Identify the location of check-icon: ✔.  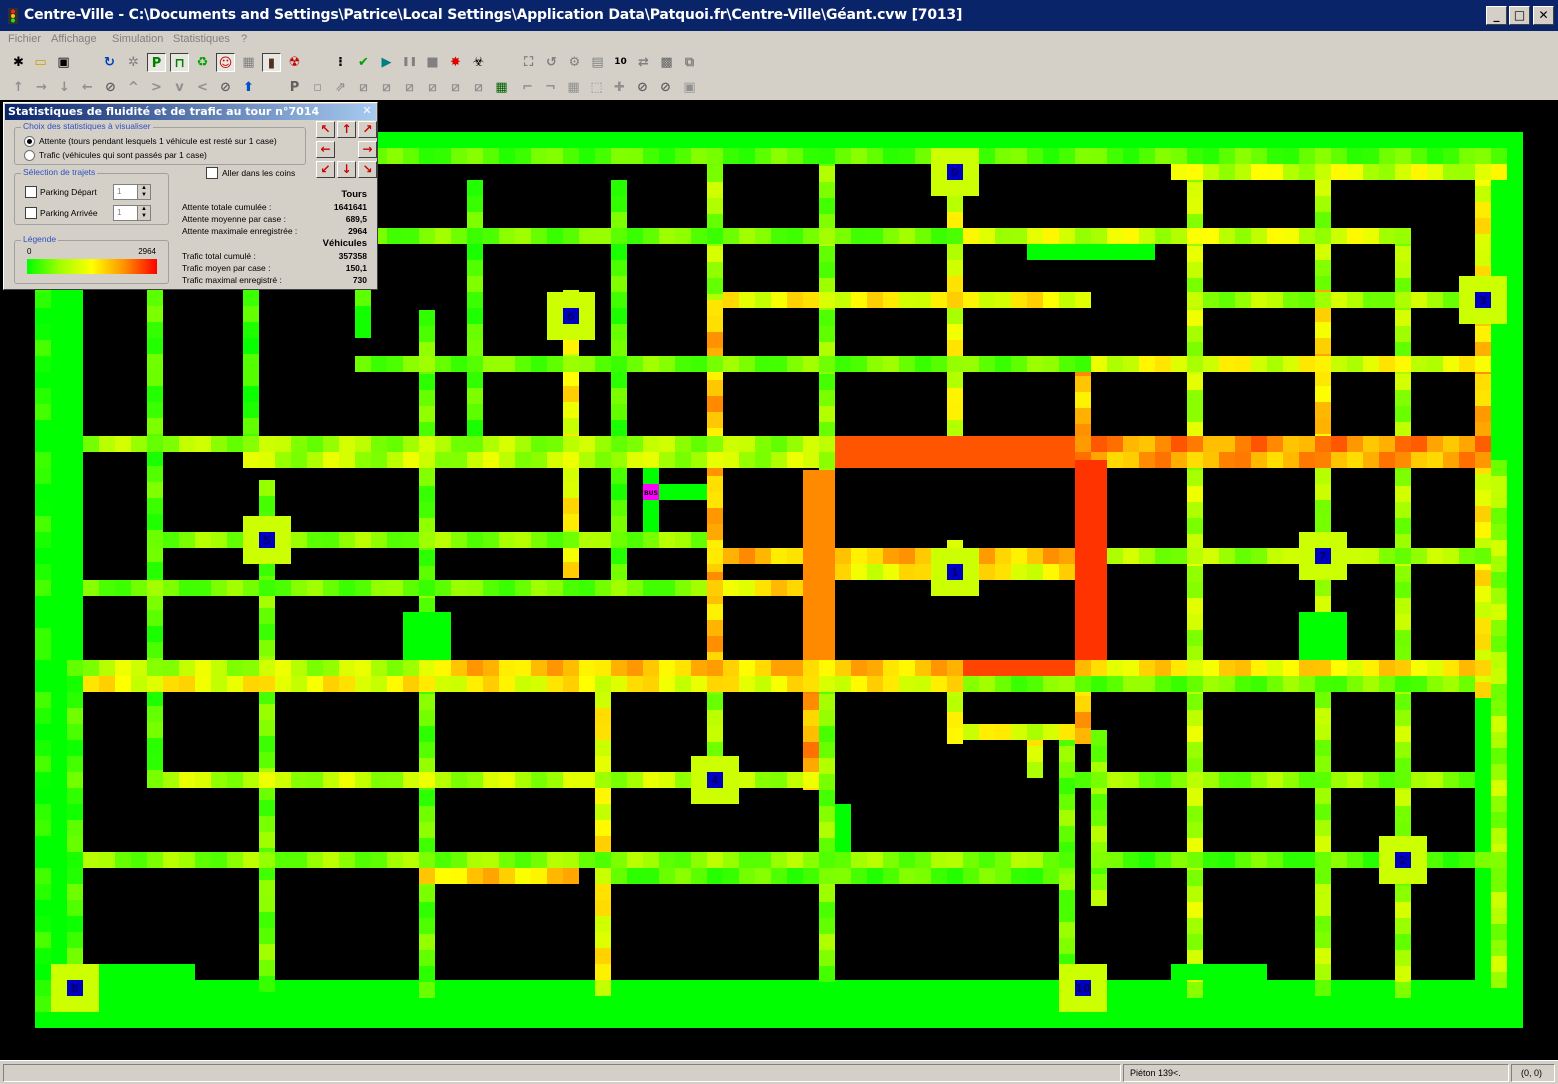
(363, 62).